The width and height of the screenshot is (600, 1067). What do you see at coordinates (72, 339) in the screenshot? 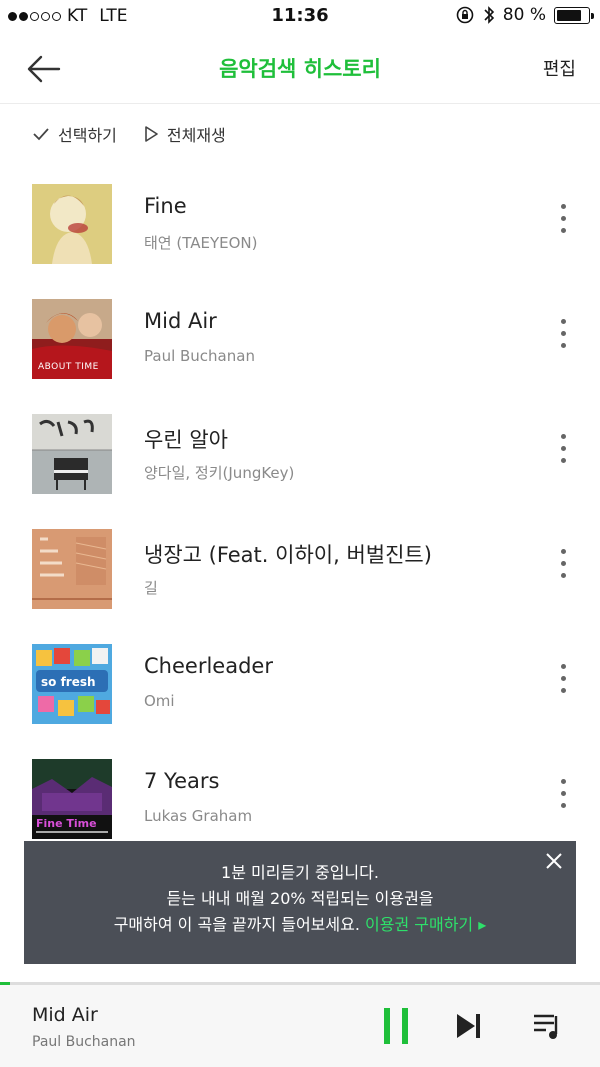
I see `album-art: ABOUT TIME` at bounding box center [72, 339].